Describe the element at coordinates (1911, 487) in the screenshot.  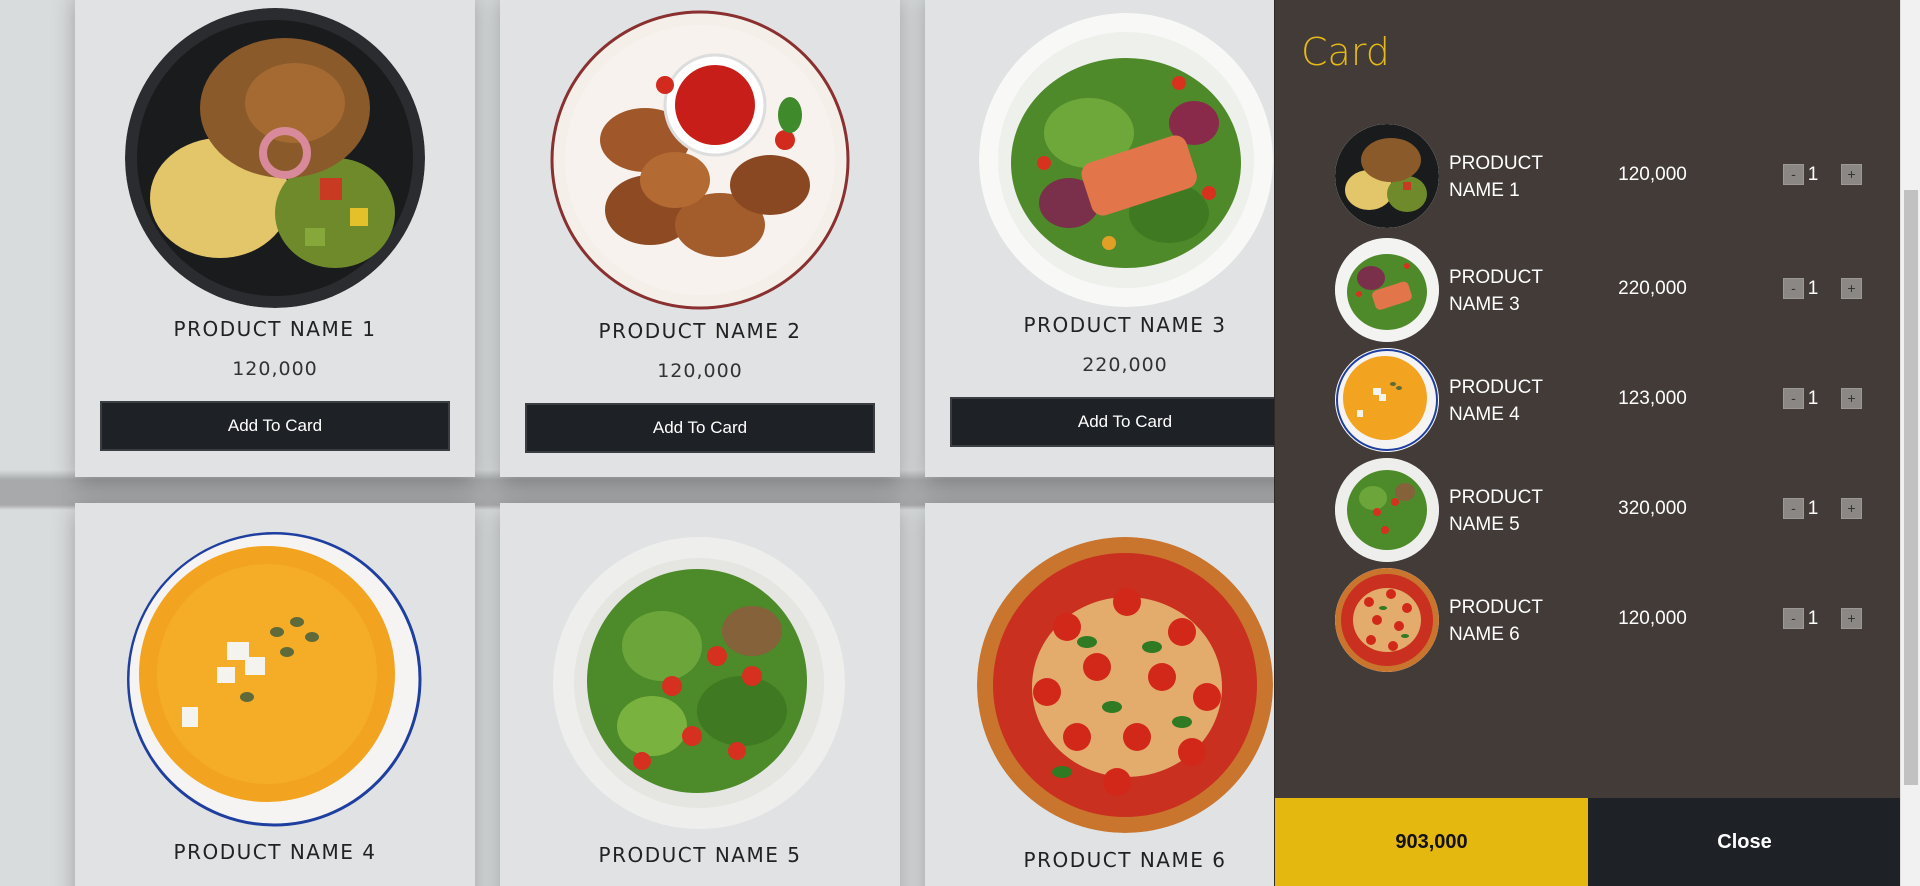
I see `scrollbar-thumb` at that location.